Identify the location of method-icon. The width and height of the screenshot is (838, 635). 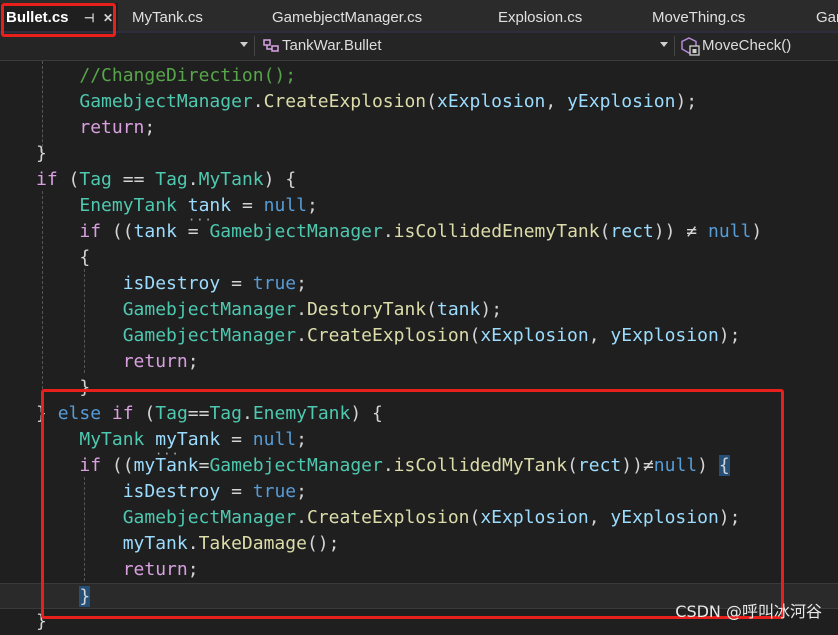
(690, 46).